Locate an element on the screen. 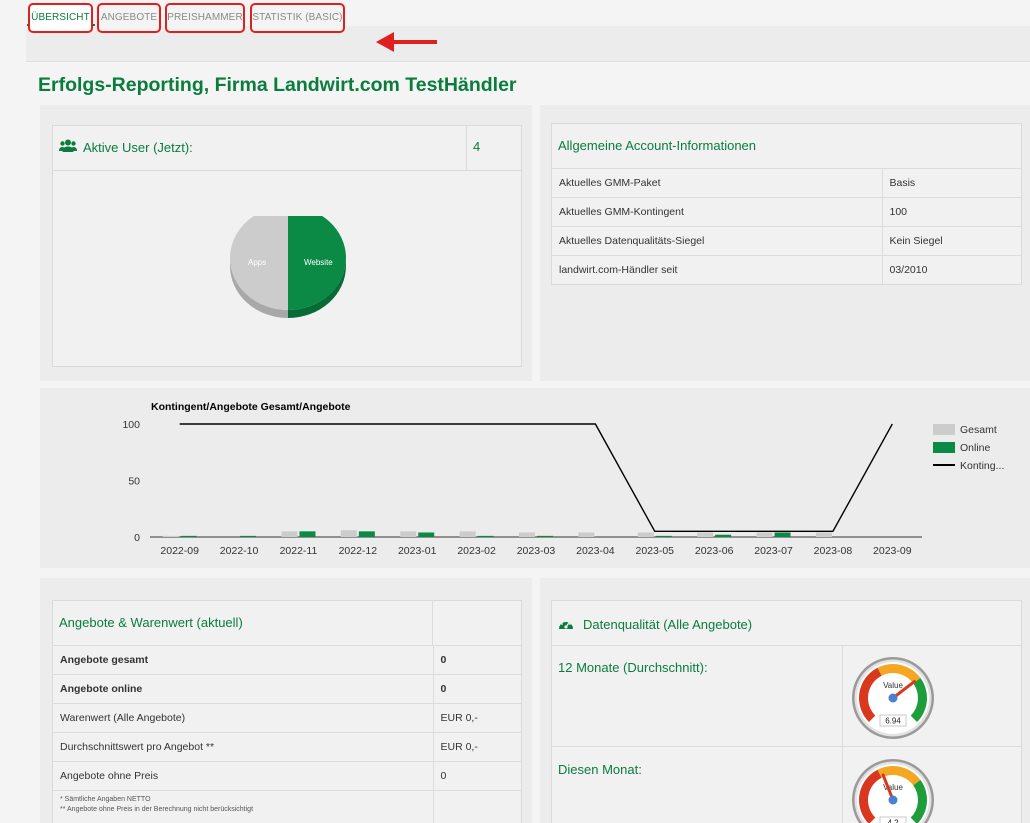 This screenshot has width=1030, height=823. account-info-title: Allgemeine Account-Informationen is located at coordinates (657, 145).